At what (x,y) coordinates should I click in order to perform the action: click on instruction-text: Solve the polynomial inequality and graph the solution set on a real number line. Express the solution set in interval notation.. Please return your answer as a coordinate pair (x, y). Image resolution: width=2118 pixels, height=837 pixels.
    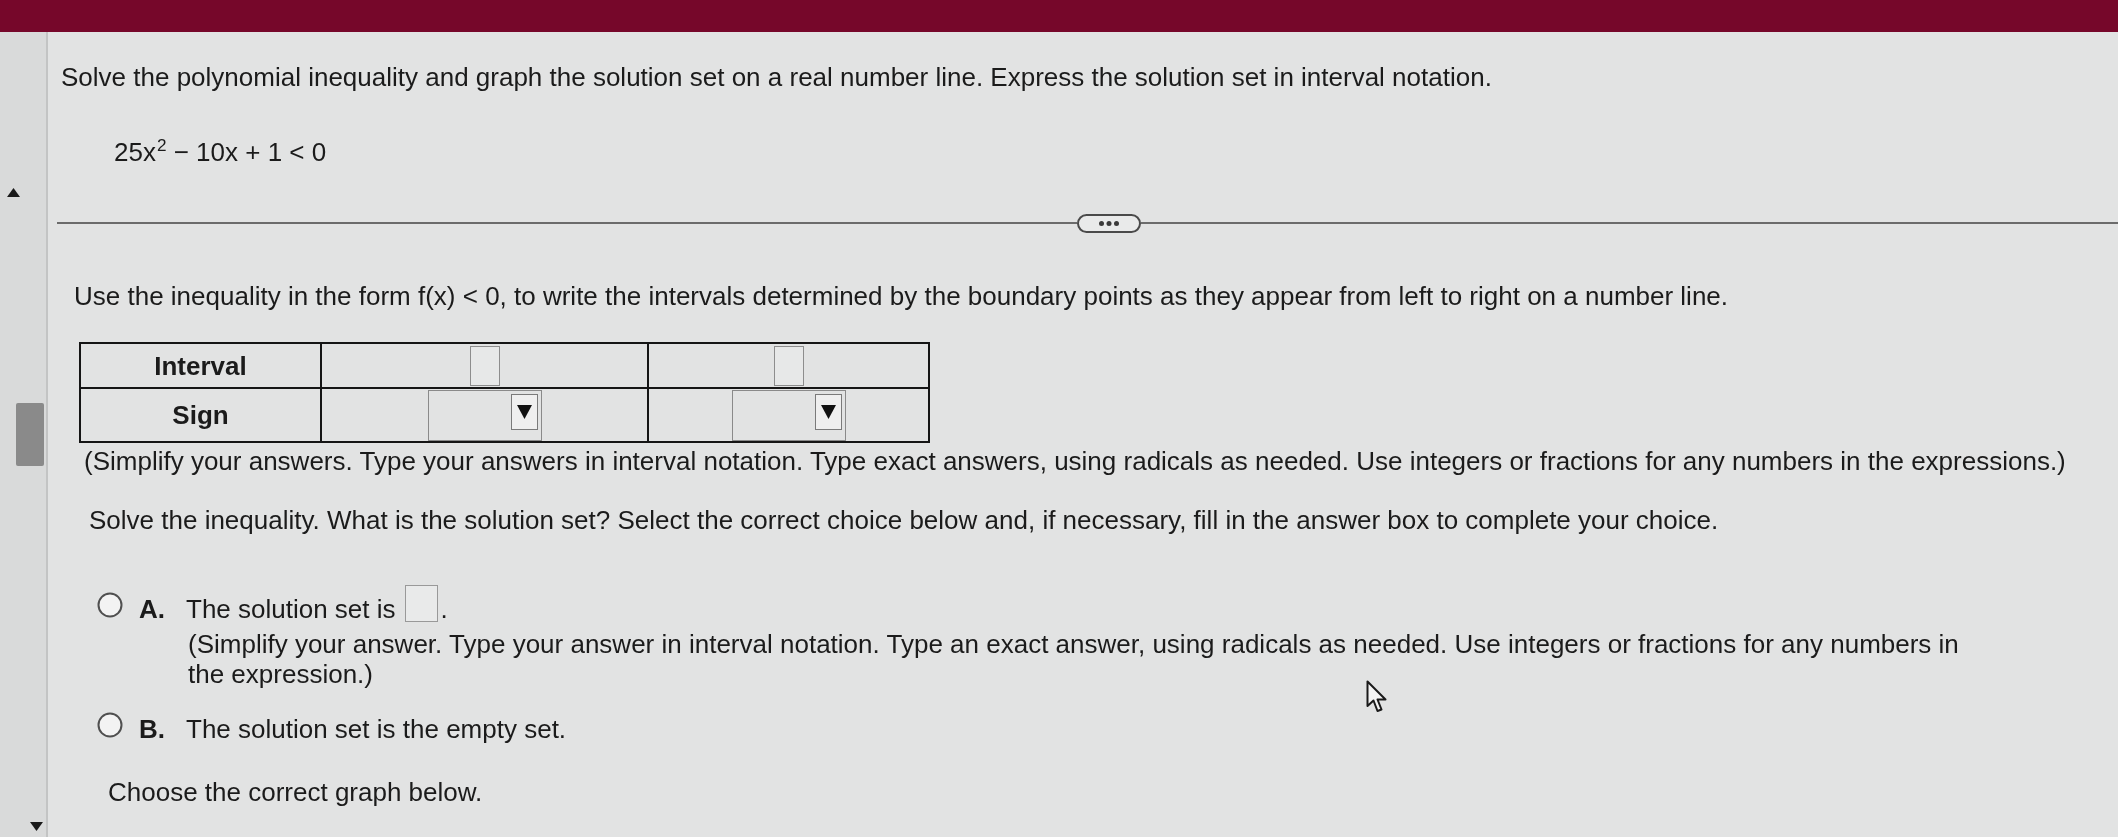
    Looking at the image, I should click on (776, 77).